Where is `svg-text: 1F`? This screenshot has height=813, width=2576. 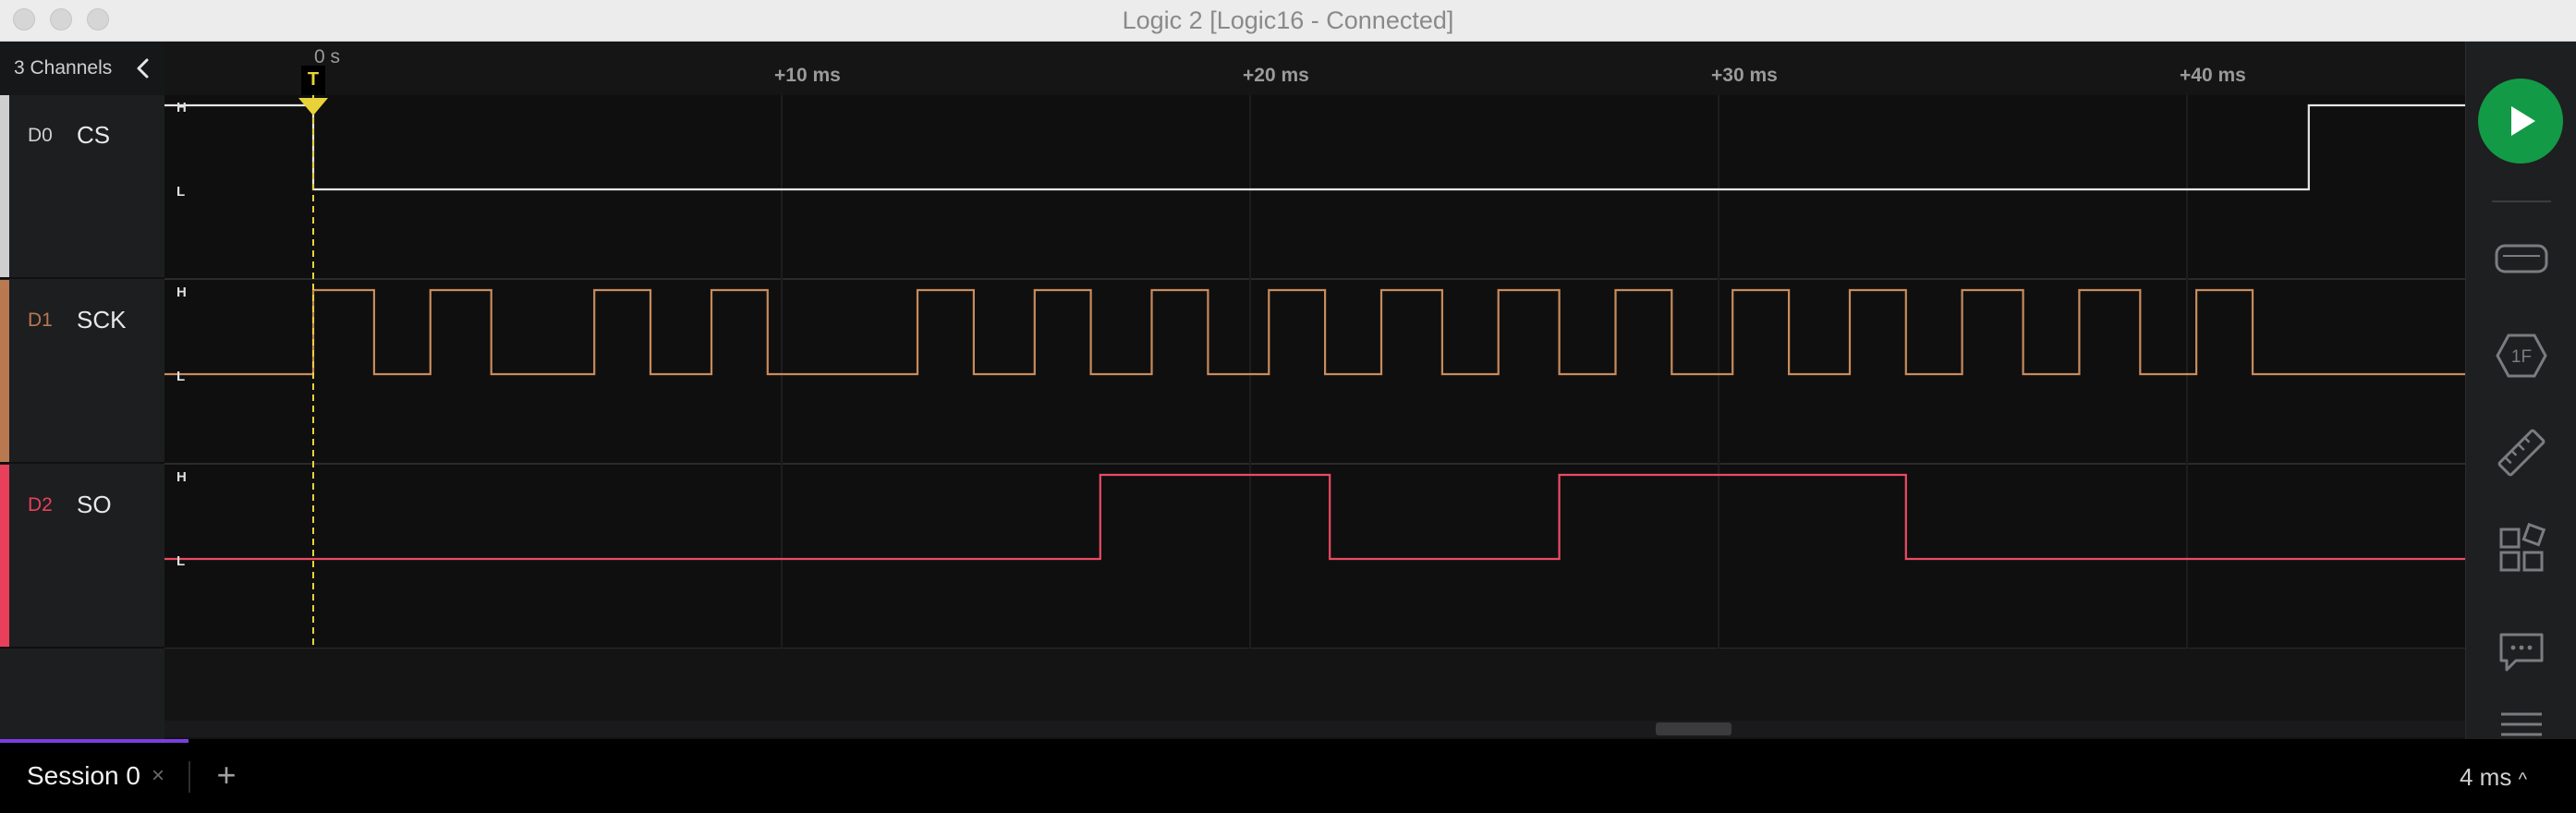
svg-text: 1F is located at coordinates (2521, 357).